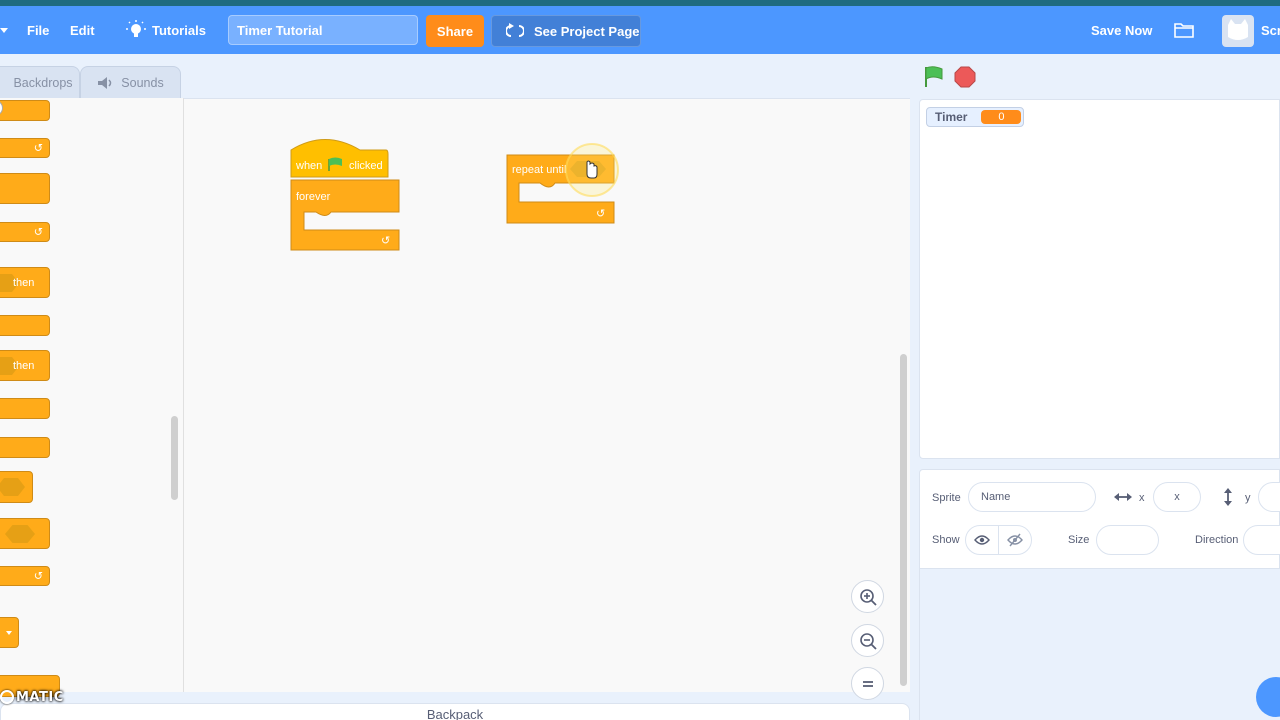 This screenshot has height=720, width=1280. I want to click on tab-backdrops: Backdrops, so click(40, 82).